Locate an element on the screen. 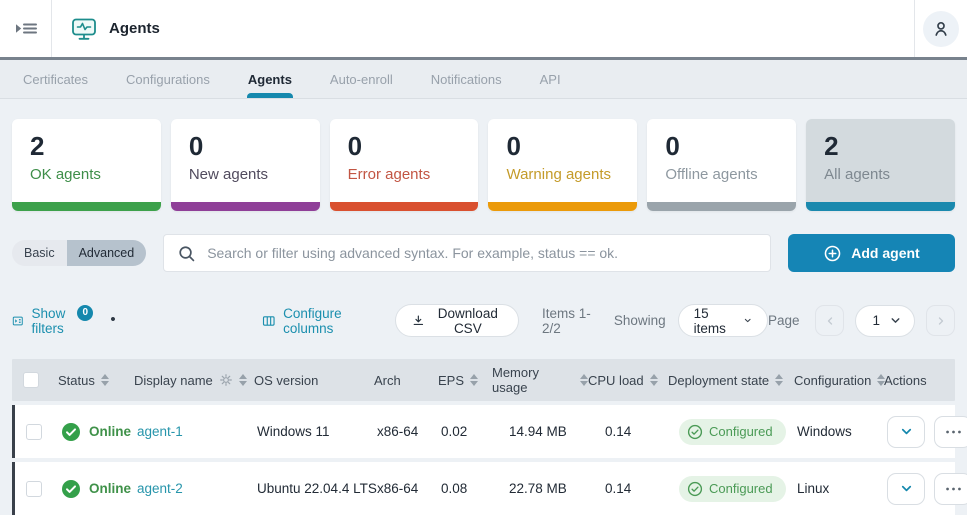 The width and height of the screenshot is (967, 515). arch-value: x86-64 is located at coordinates (398, 488).